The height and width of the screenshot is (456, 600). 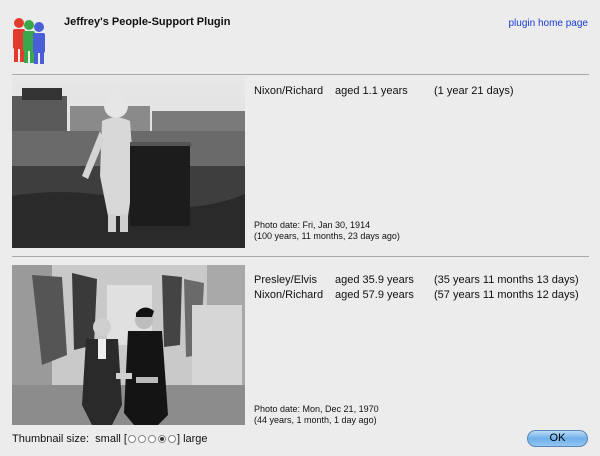 I want to click on photo-ago: (100 years, 11 months, 23 days ago), so click(x=327, y=236).